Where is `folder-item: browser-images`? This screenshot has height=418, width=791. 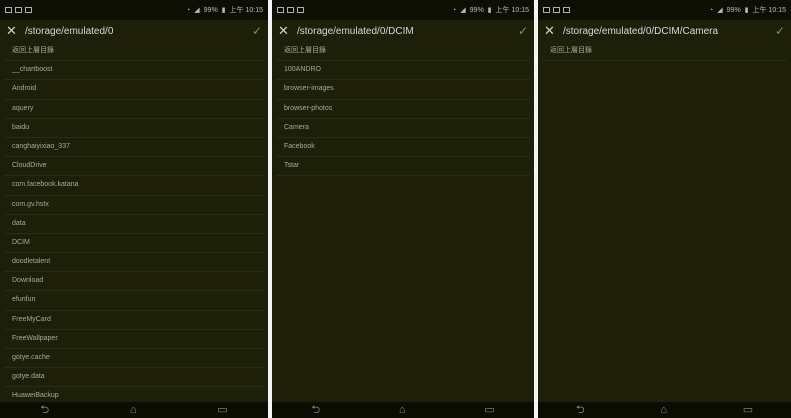
folder-item: browser-images is located at coordinates (403, 90).